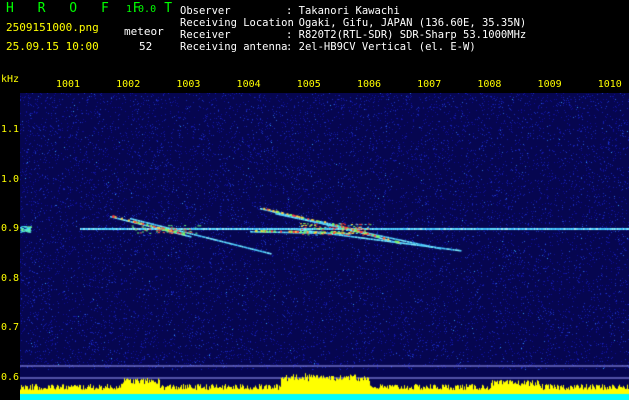 The height and width of the screenshot is (400, 629). Describe the element at coordinates (141, 9) in the screenshot. I see `app-version: 1.0.0` at that location.